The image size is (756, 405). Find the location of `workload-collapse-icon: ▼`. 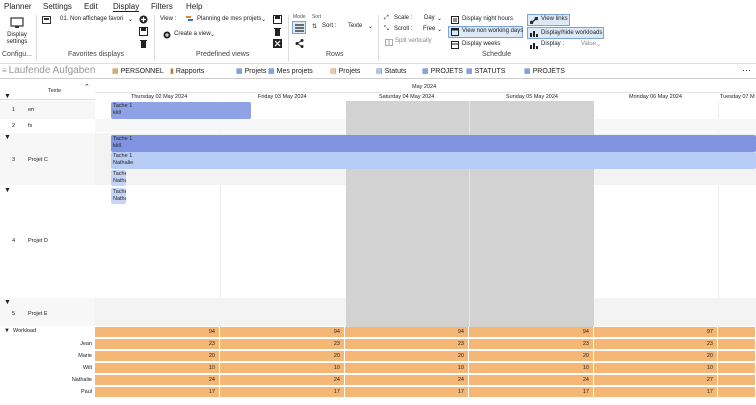

workload-collapse-icon: ▼ is located at coordinates (7, 331).